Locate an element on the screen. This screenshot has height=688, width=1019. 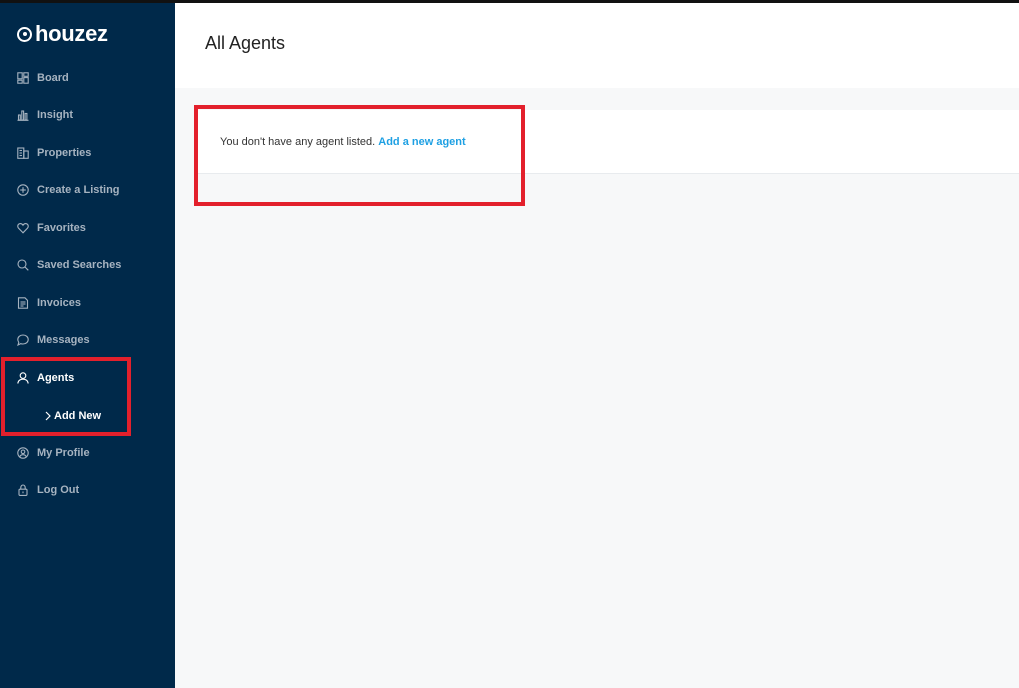
chevron-right-icon is located at coordinates (48, 416).